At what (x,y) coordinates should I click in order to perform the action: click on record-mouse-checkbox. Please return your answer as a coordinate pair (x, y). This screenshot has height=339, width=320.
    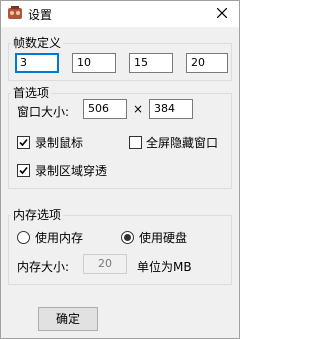
    Looking at the image, I should click on (23, 142).